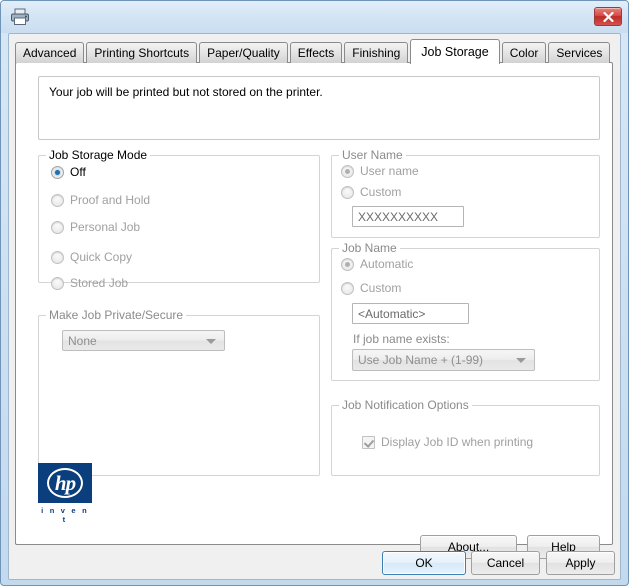  What do you see at coordinates (57, 283) in the screenshot?
I see `radio-stored-job-indicator` at bounding box center [57, 283].